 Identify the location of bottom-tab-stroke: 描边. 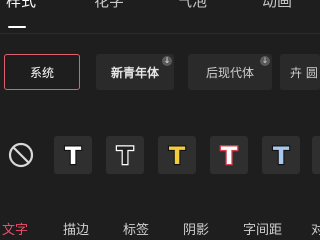
(76, 228).